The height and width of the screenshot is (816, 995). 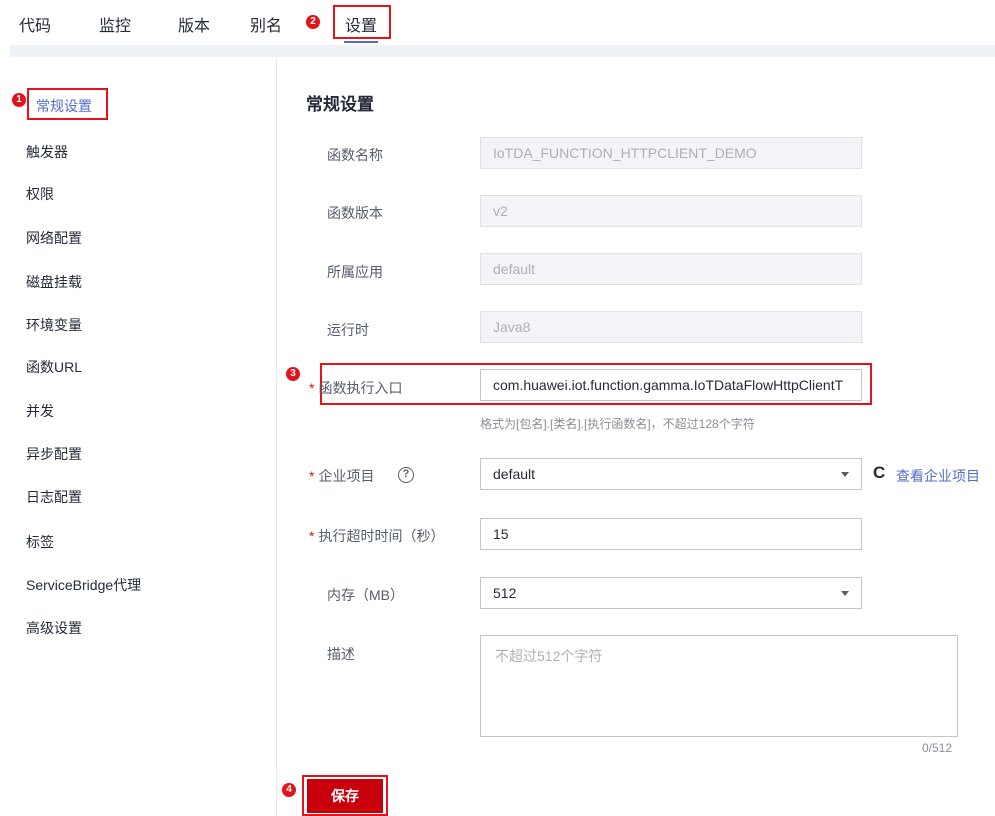 I want to click on header-divider, so click(x=502, y=51).